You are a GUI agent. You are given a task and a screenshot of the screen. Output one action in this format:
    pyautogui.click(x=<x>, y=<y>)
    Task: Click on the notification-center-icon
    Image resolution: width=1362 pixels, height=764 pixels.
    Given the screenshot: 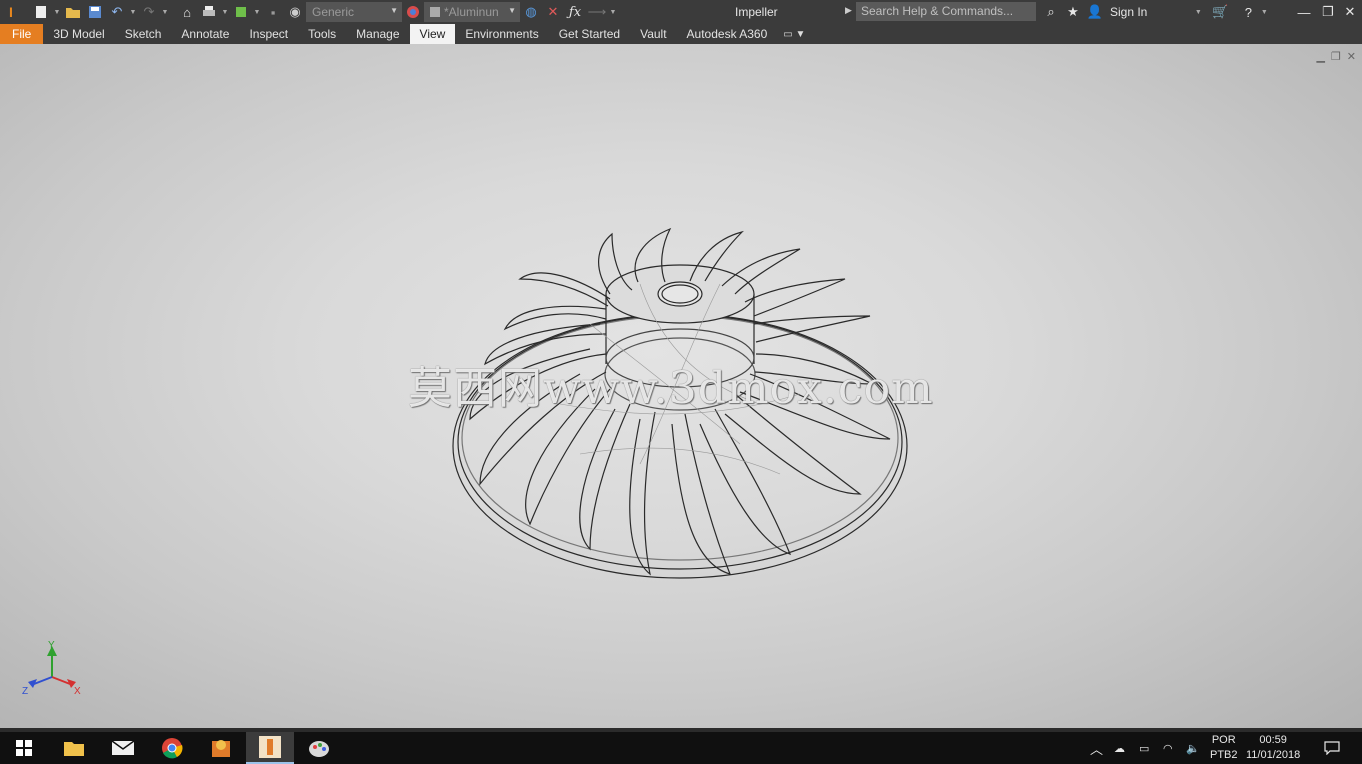 What is the action you would take?
    pyautogui.click(x=1332, y=748)
    